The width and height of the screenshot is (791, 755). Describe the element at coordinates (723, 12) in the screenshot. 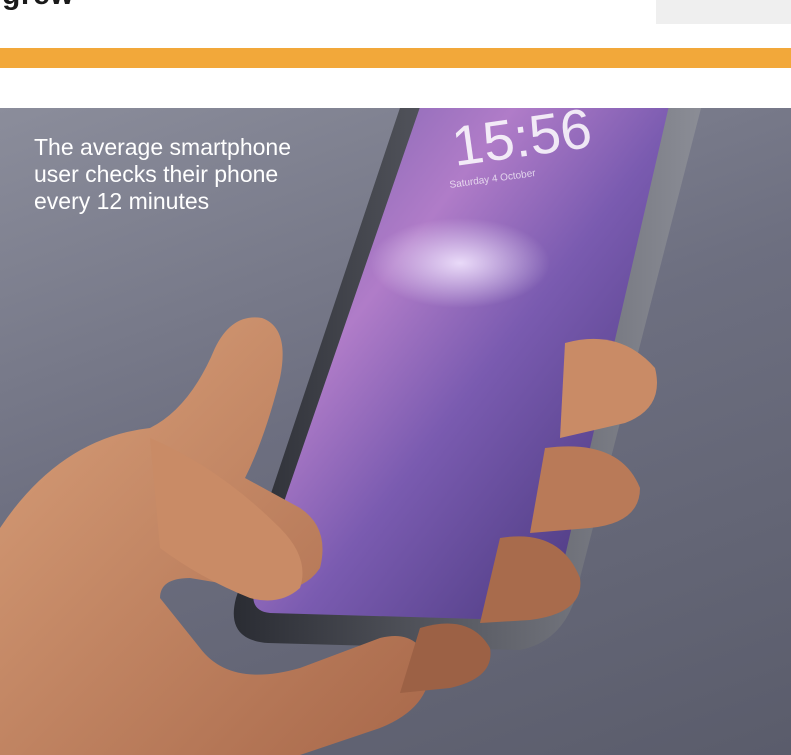

I see `top-right-panel` at that location.